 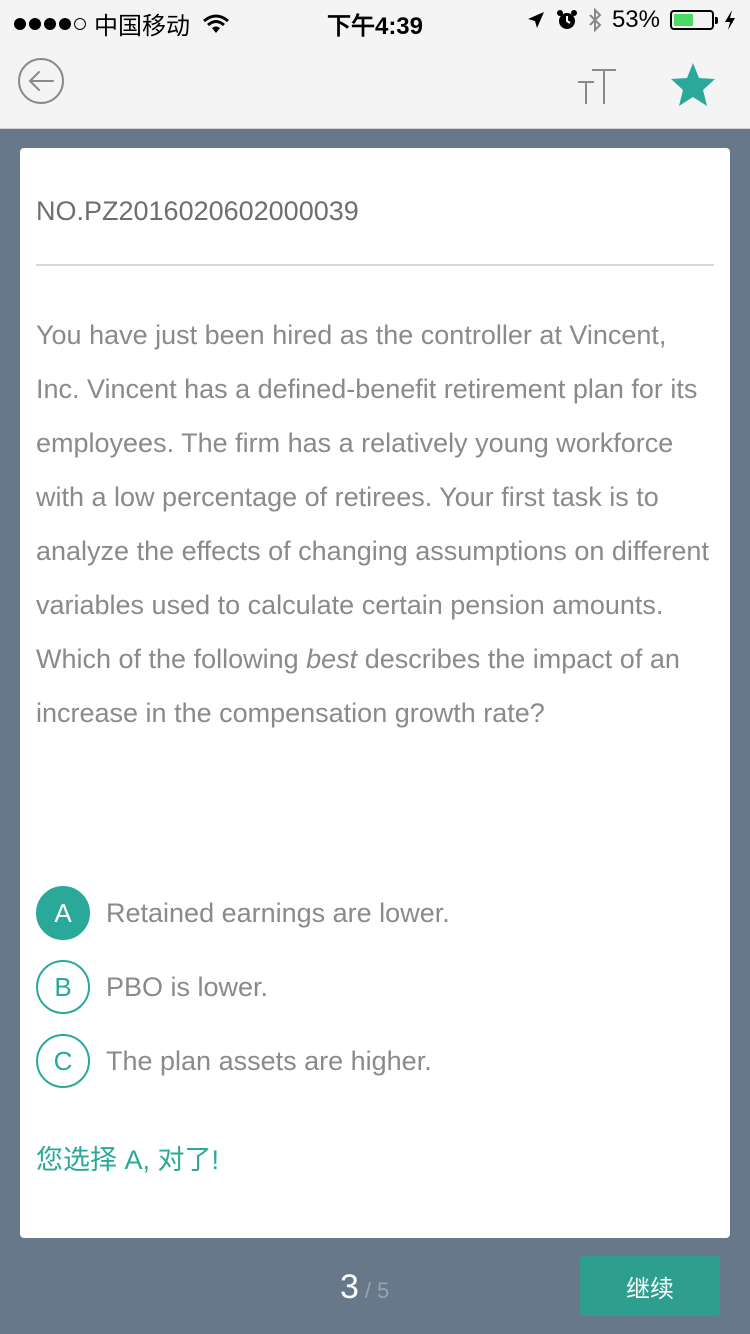 I want to click on answer-result: 您选择 A, 对了!, so click(x=128, y=1160).